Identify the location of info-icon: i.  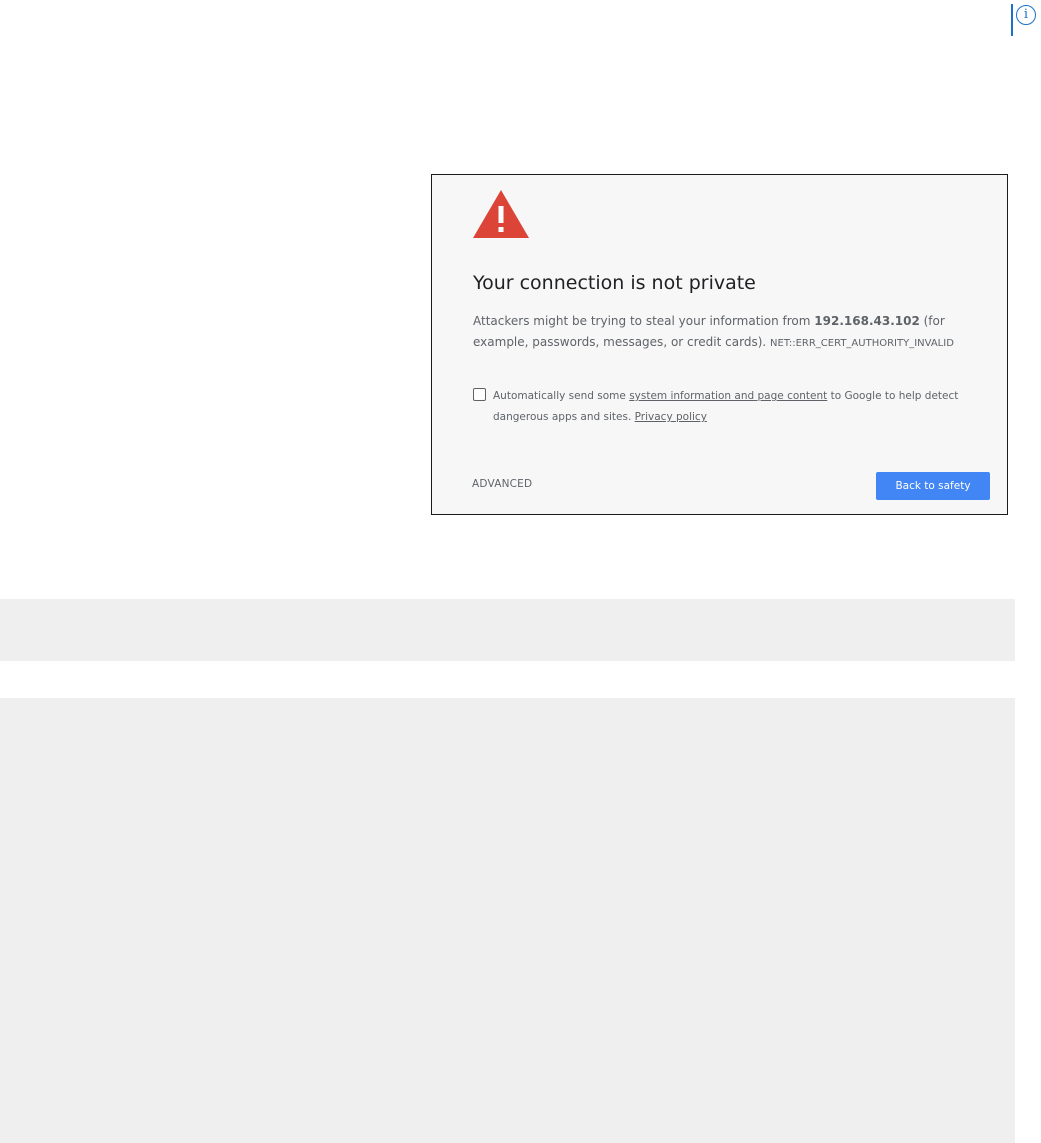
(1026, 15).